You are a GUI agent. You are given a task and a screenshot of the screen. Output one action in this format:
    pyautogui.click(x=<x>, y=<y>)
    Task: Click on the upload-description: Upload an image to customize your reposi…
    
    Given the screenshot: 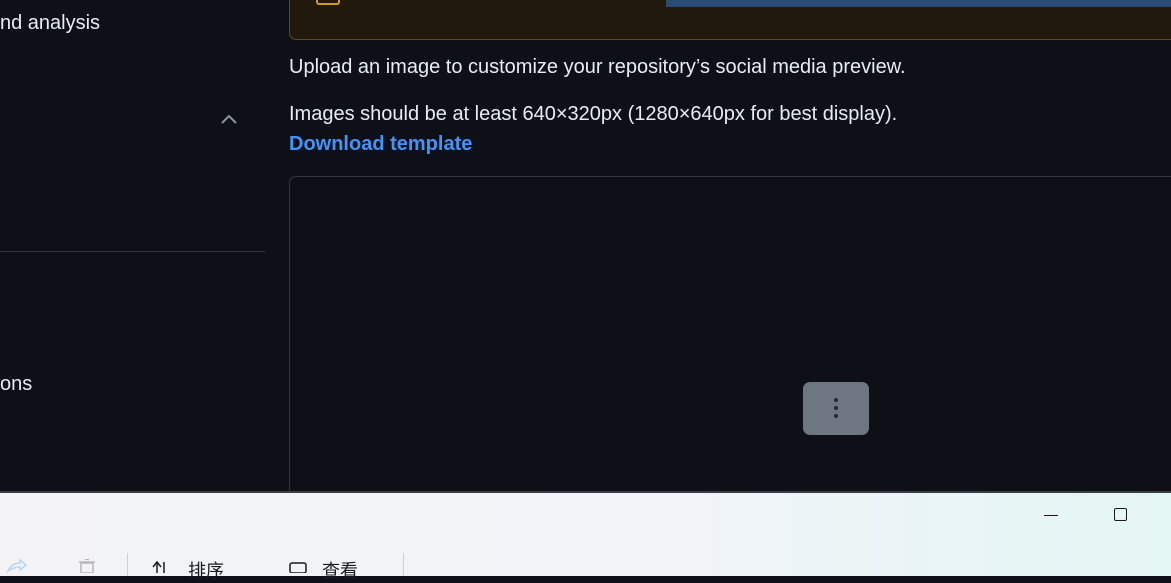 What is the action you would take?
    pyautogui.click(x=597, y=67)
    